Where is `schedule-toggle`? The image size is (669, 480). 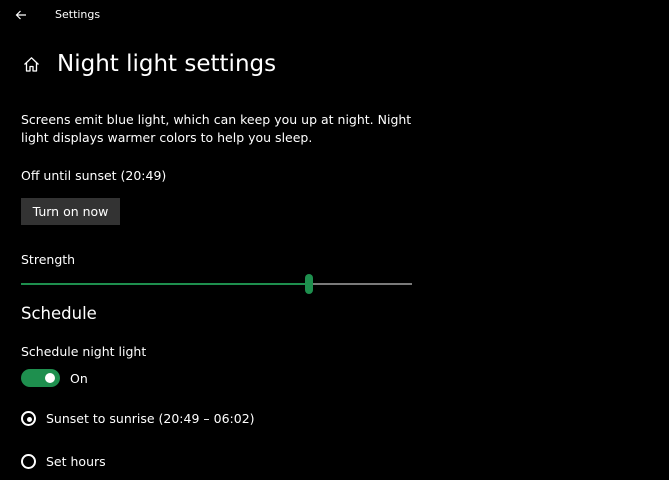 schedule-toggle is located at coordinates (40, 378).